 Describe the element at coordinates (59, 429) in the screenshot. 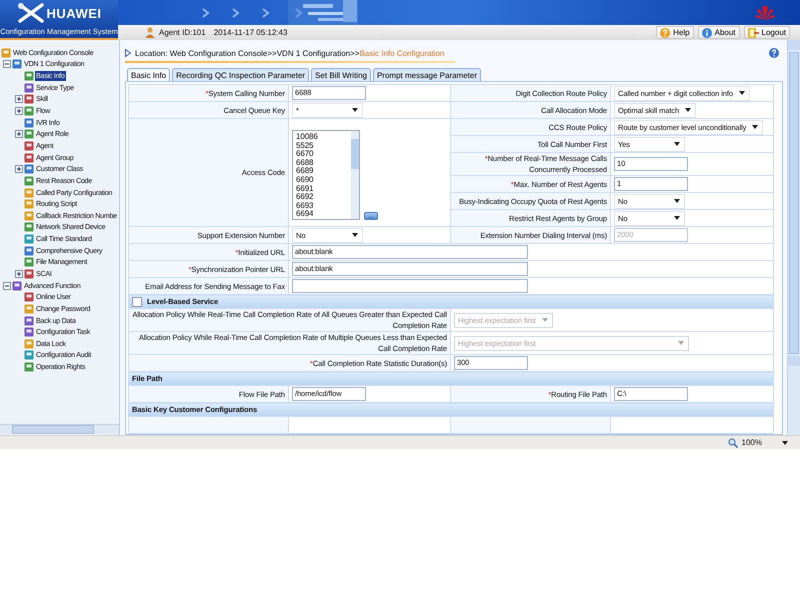

I see `horizontal-scrollbar` at that location.